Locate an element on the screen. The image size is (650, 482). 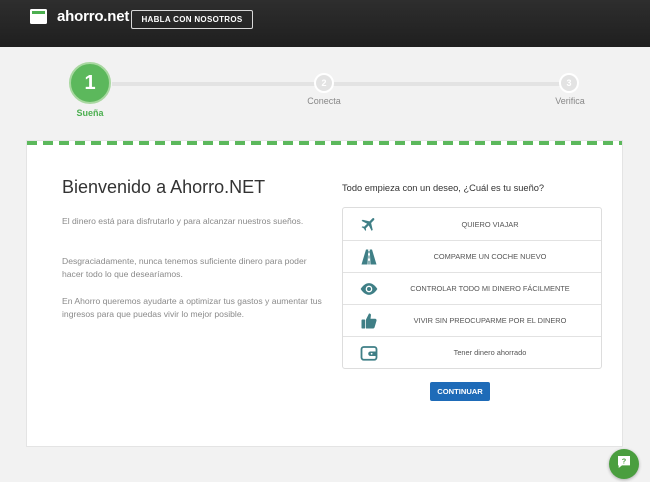
wallet-logo-icon is located at coordinates (39, 16).